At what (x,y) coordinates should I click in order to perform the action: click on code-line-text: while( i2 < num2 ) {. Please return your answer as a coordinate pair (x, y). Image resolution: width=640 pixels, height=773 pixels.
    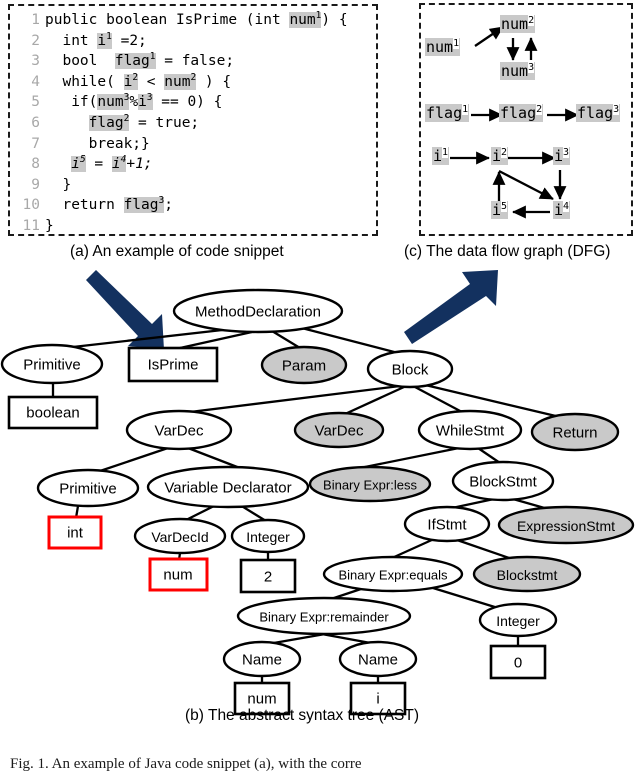
    Looking at the image, I should click on (138, 80).